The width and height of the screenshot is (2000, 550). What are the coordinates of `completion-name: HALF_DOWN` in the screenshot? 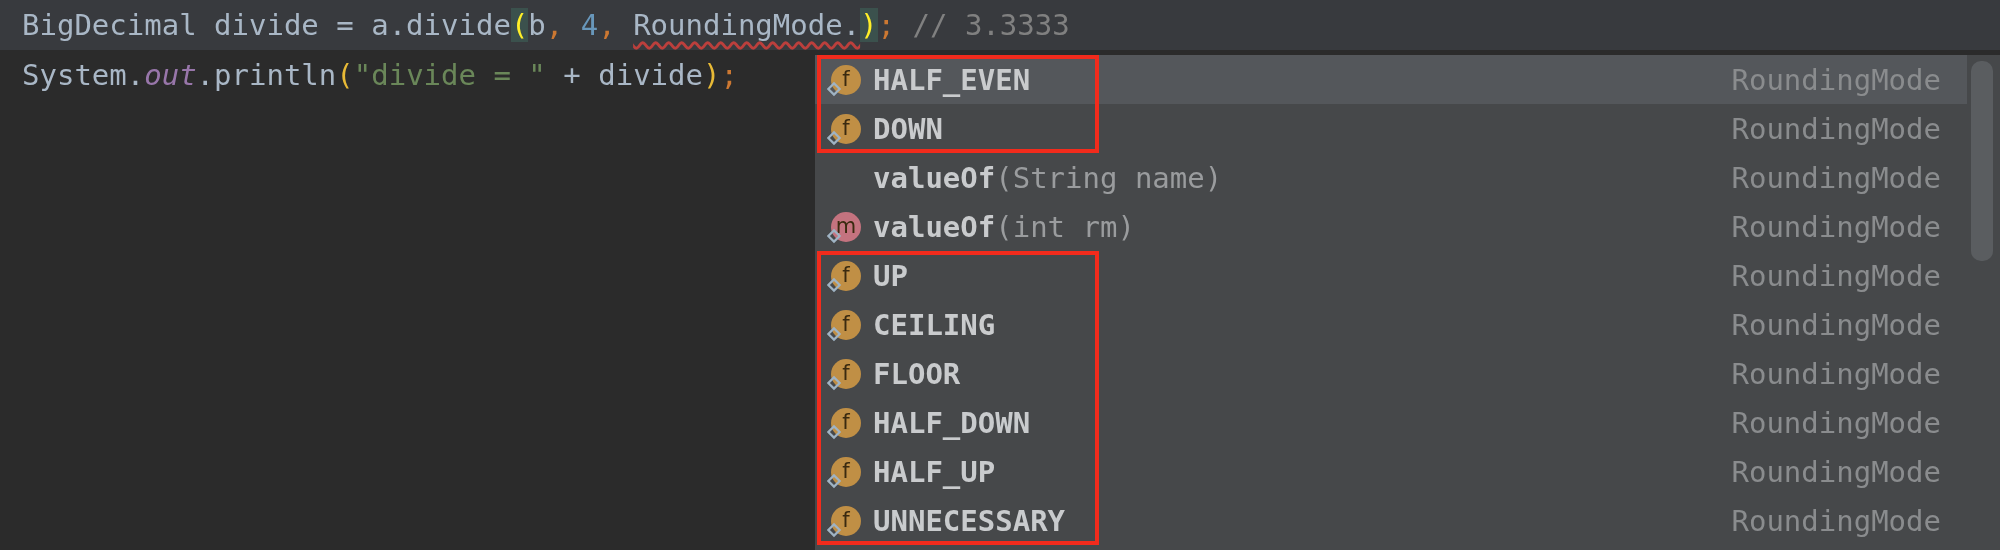 It's located at (952, 422).